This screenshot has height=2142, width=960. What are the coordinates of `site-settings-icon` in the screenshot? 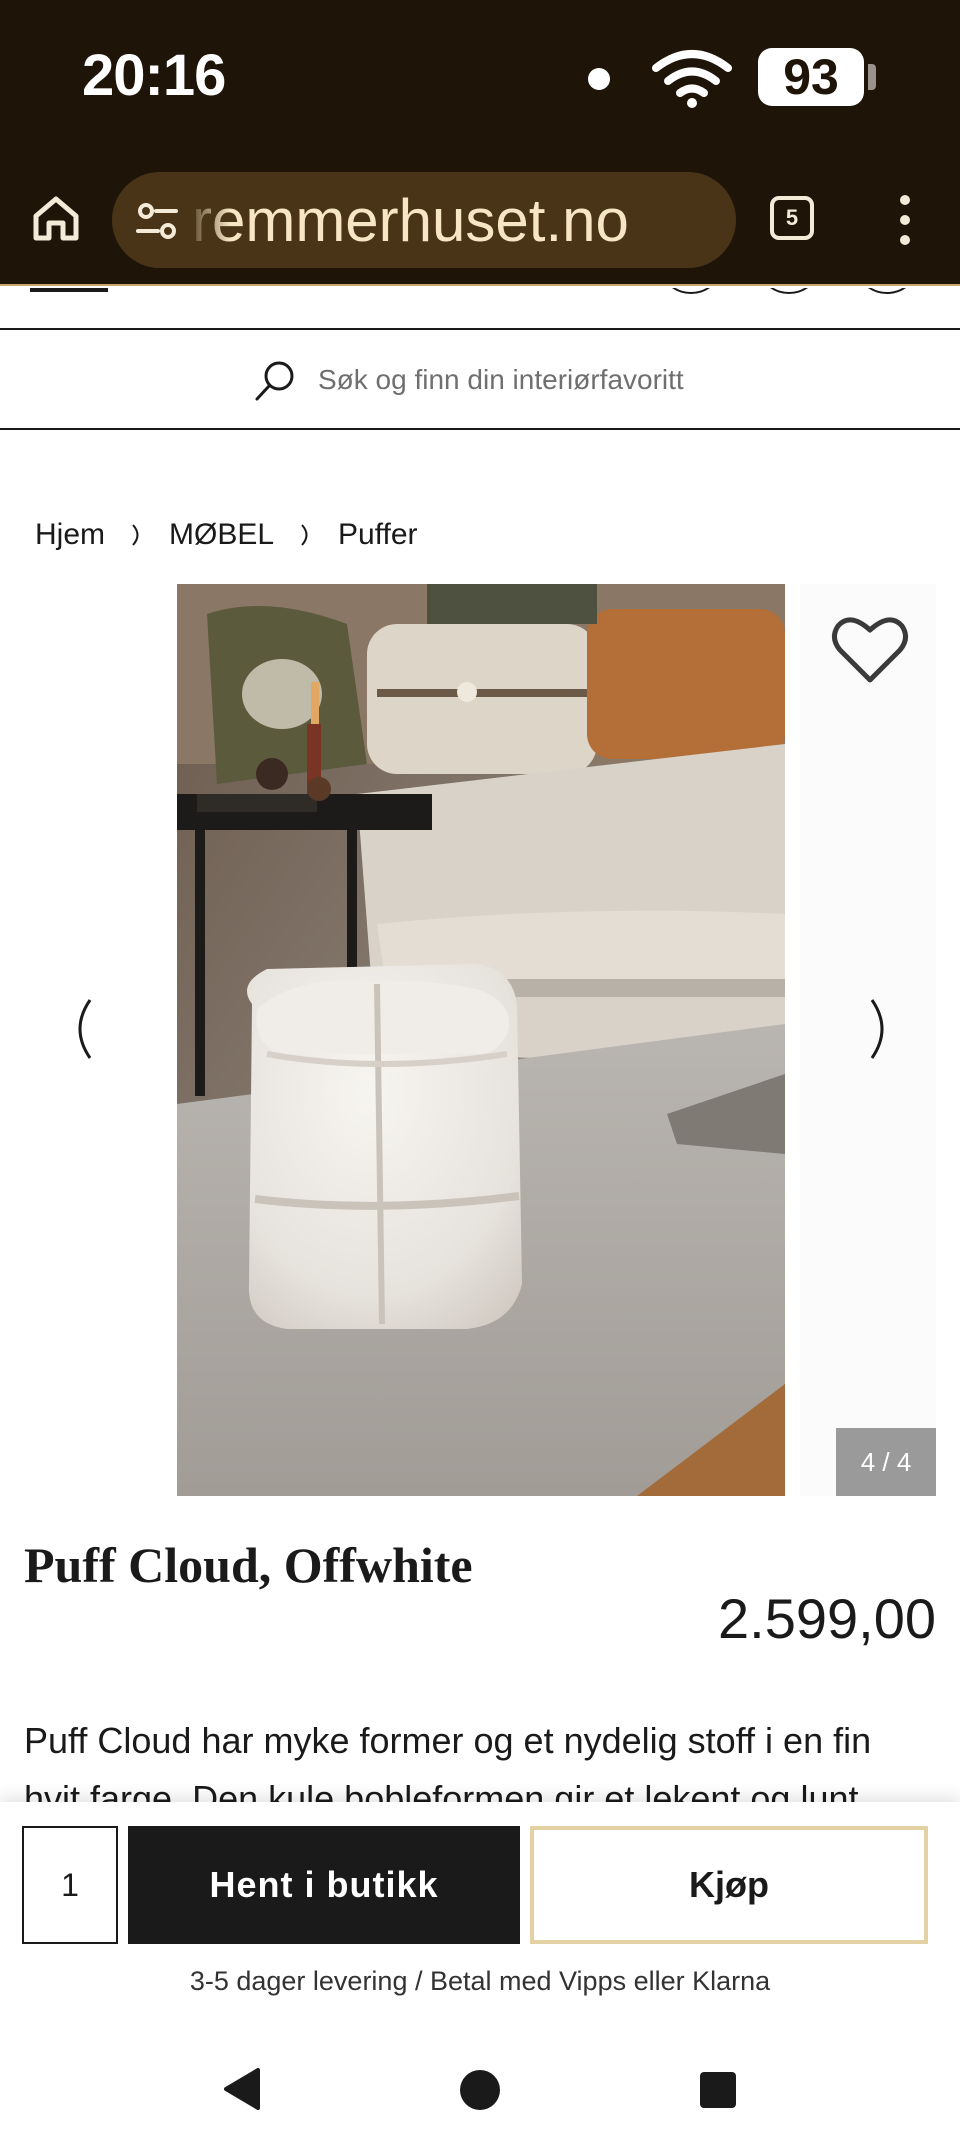 It's located at (157, 221).